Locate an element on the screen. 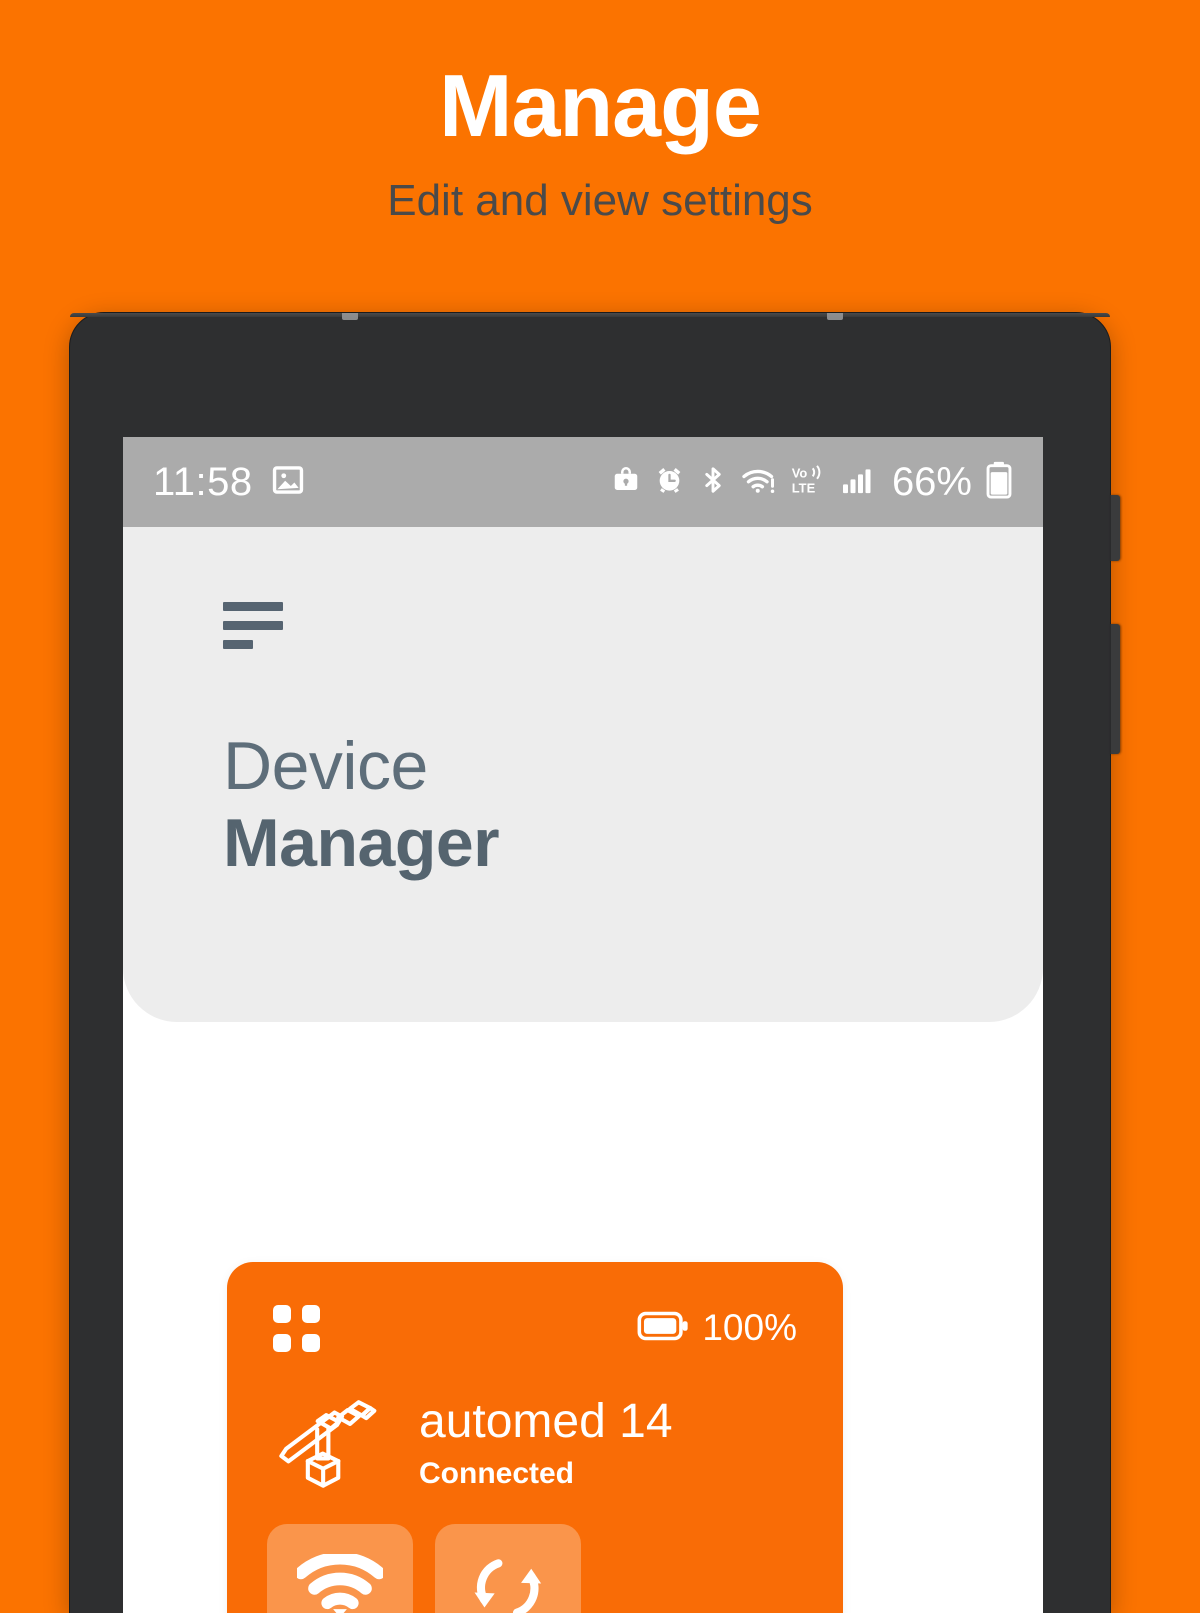 This screenshot has height=1613, width=1200. screenshot-image-icon is located at coordinates (288, 482).